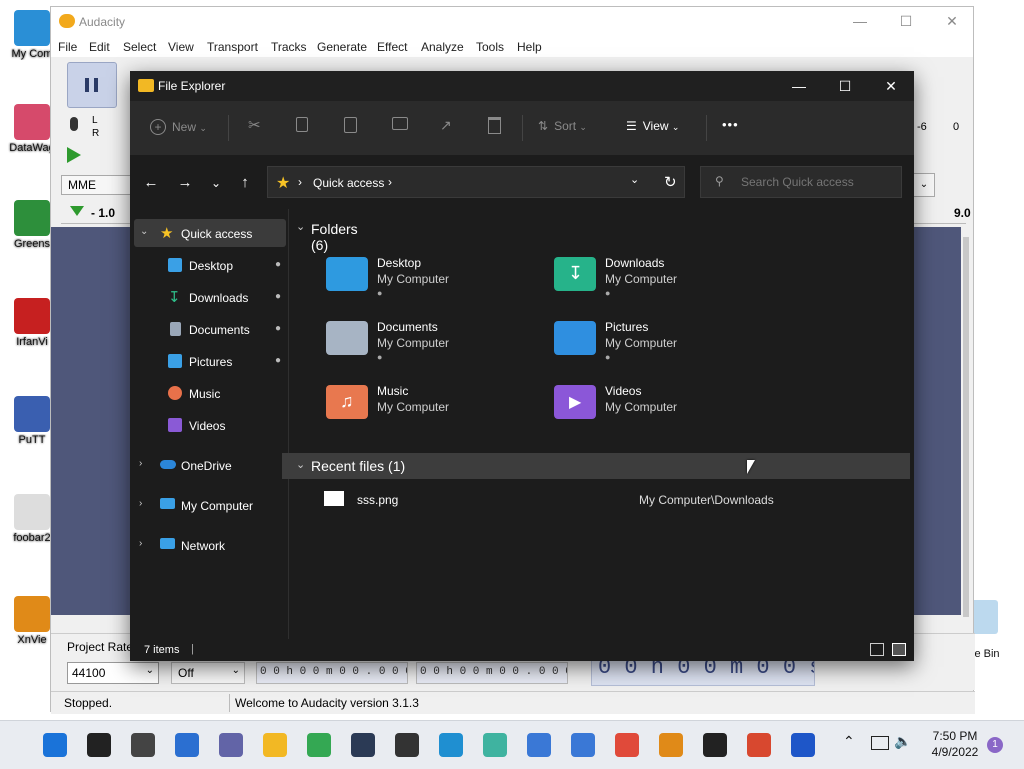 This screenshot has height=769, width=1024. Describe the element at coordinates (207, 329) in the screenshot. I see `sidebar-item-documents: Documents ●` at that location.